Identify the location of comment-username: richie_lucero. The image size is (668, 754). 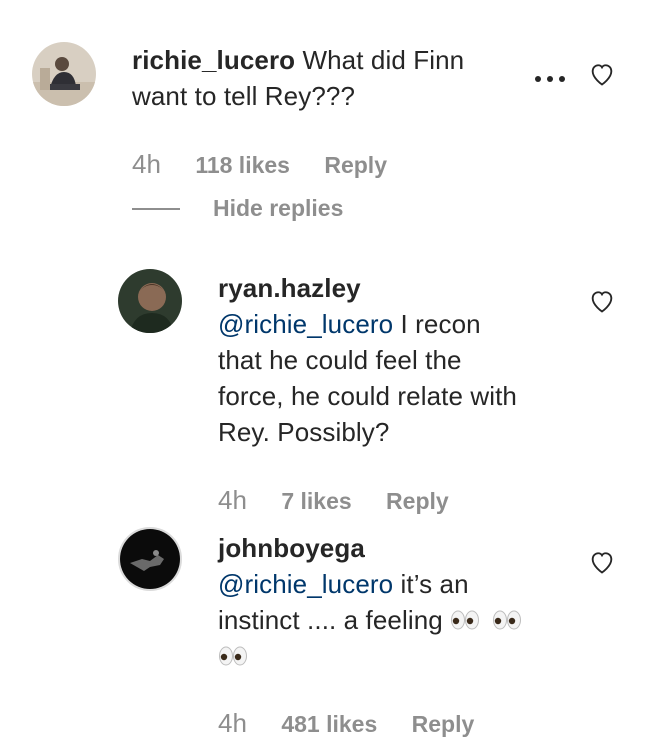
(213, 60).